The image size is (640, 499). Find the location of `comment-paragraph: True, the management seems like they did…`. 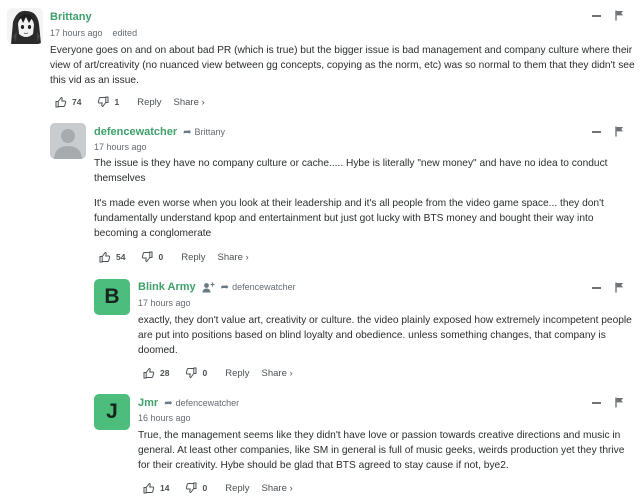

comment-paragraph: True, the management seems like they did… is located at coordinates (381, 450).